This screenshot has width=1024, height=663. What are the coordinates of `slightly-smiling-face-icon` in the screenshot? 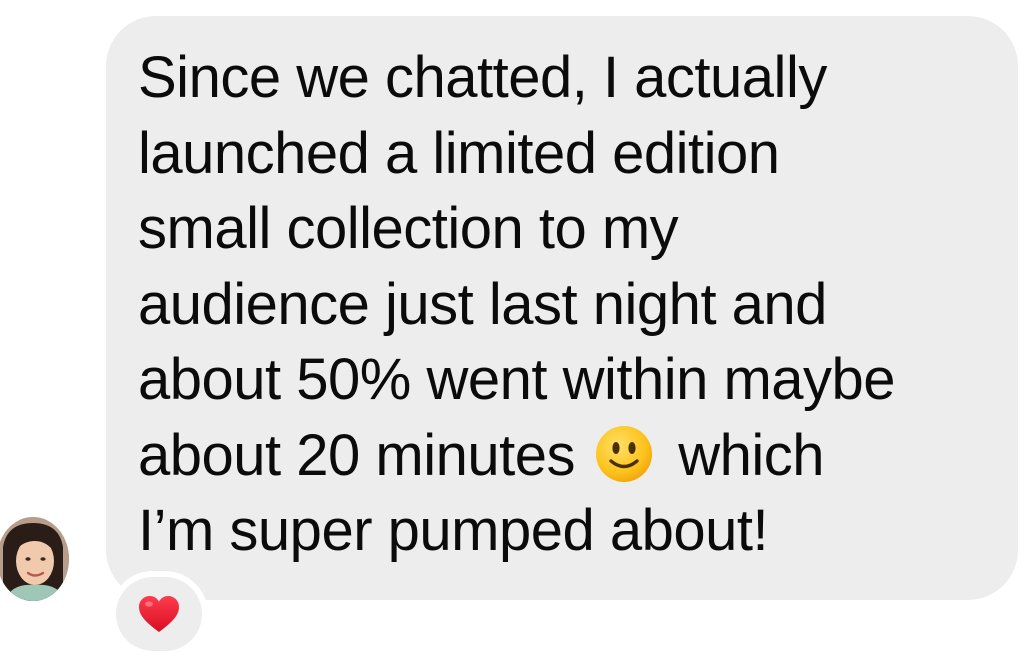 It's located at (624, 454).